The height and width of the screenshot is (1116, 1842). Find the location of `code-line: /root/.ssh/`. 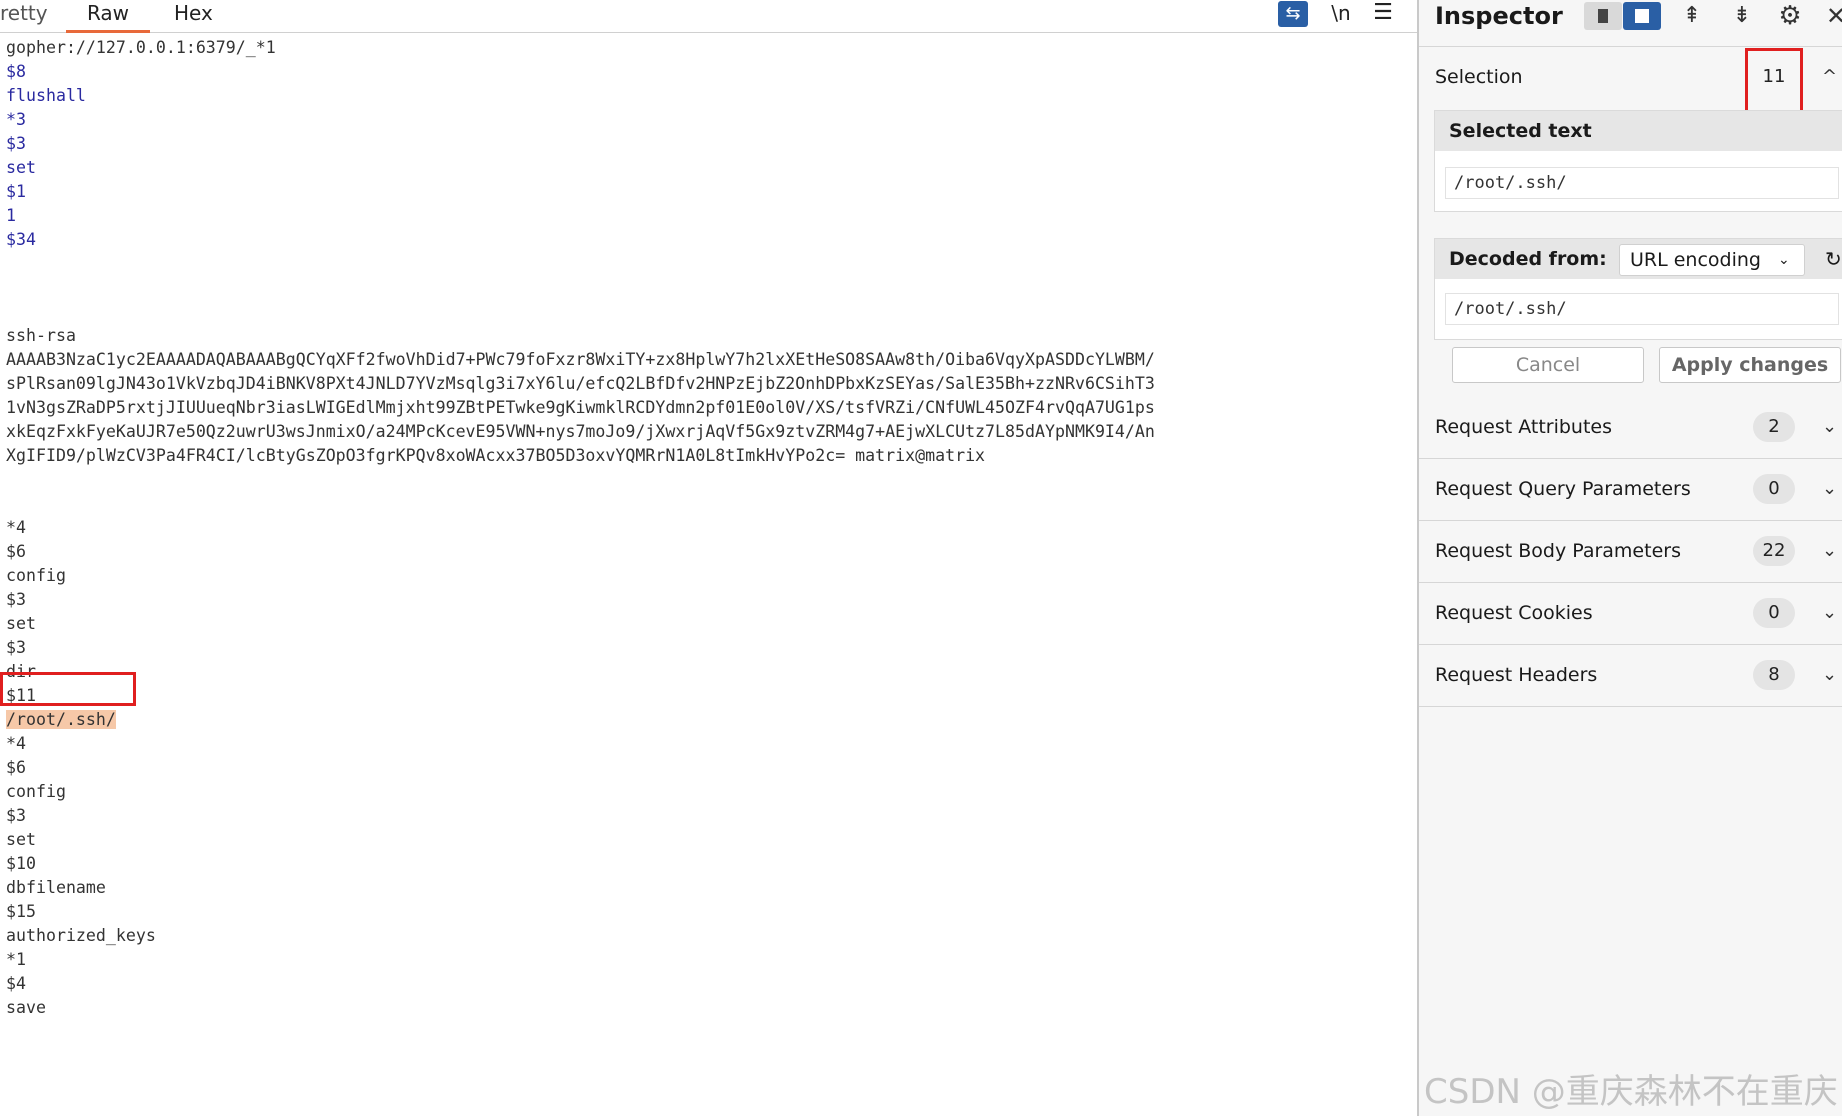

code-line: /root/.ssh/ is located at coordinates (580, 720).